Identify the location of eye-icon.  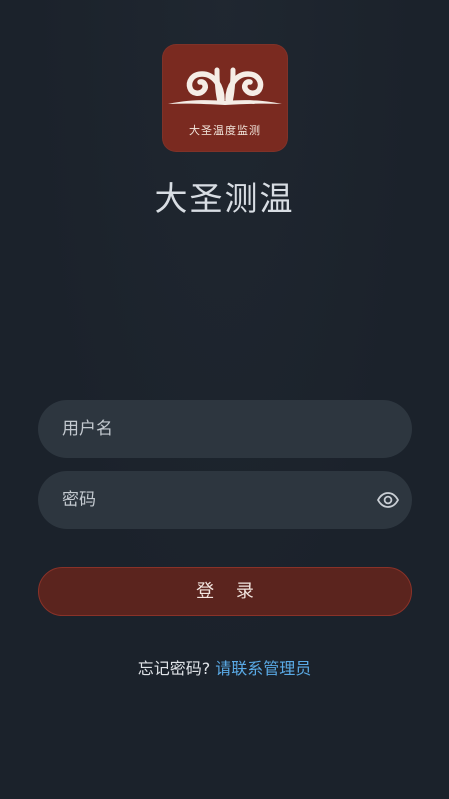
(388, 500).